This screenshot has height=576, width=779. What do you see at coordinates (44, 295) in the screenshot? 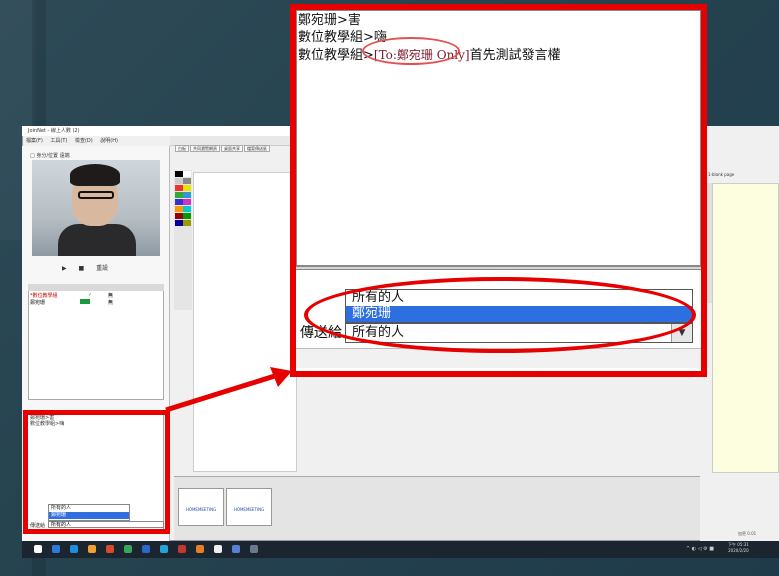
I see `user-name: *數位教學組` at bounding box center [44, 295].